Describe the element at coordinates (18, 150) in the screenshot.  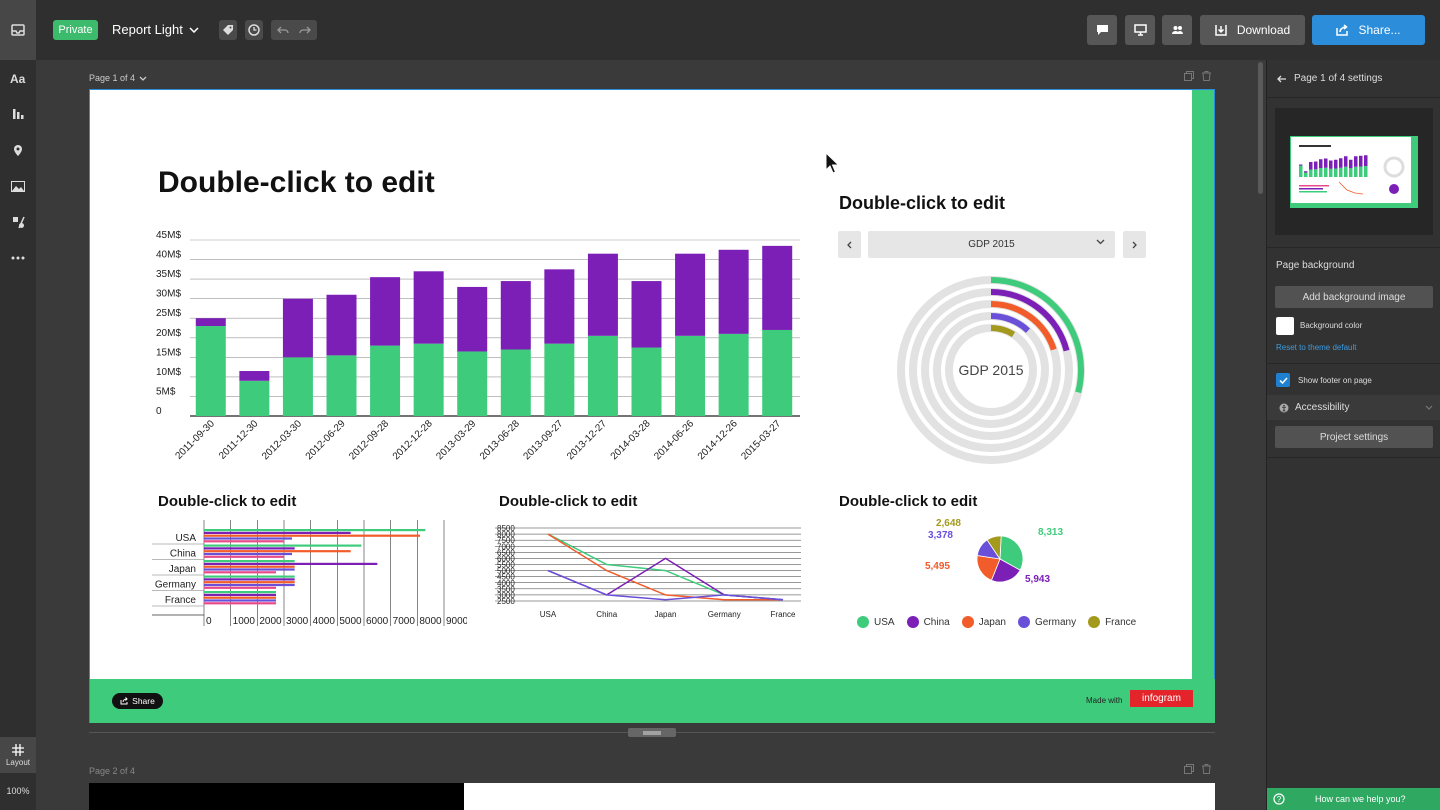
I see `map-tool` at that location.